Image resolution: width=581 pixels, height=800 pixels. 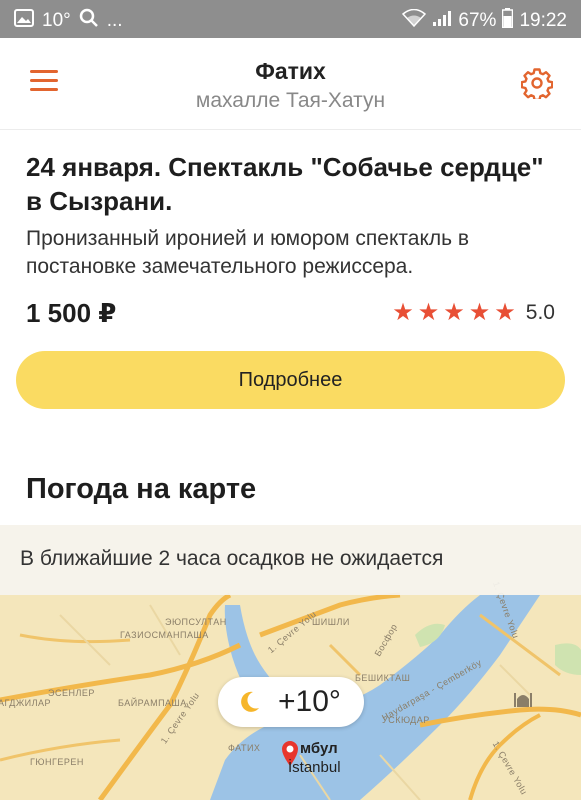 I want to click on map-label: ШИШЛИ, so click(x=331, y=622).